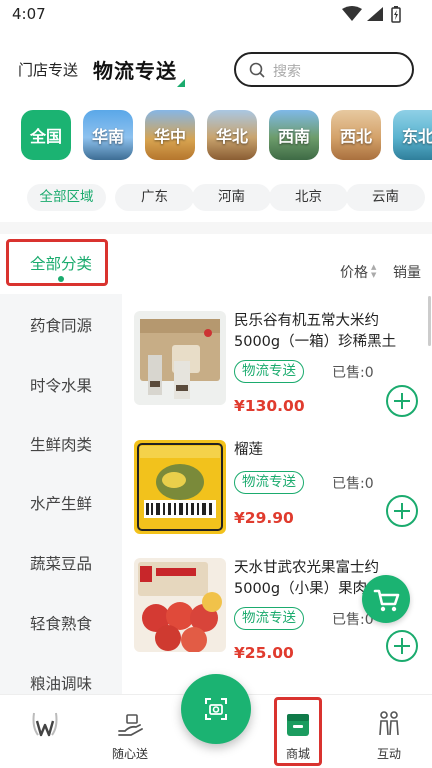 Image resolution: width=432 pixels, height=768 pixels. I want to click on chip-all-areas: 全部区域, so click(66, 197).